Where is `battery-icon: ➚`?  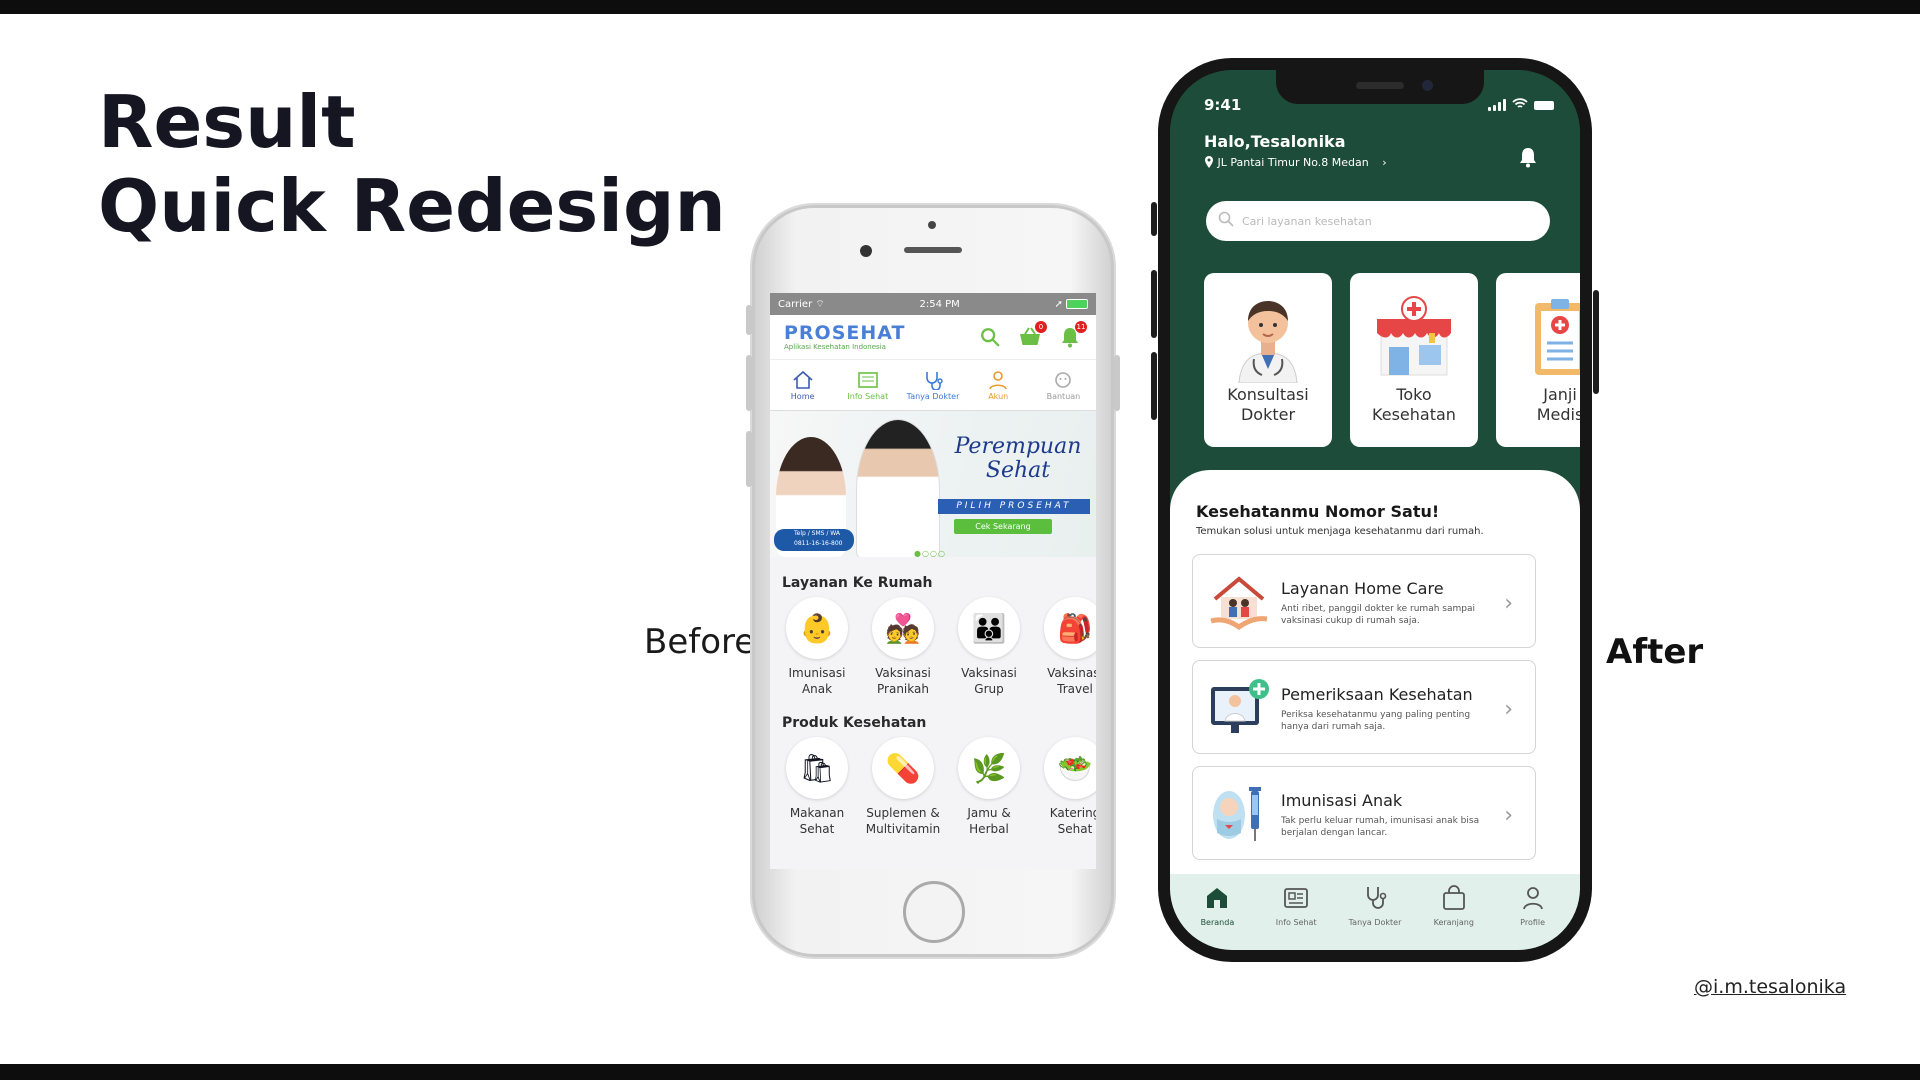
battery-icon: ➚ is located at coordinates (1071, 304).